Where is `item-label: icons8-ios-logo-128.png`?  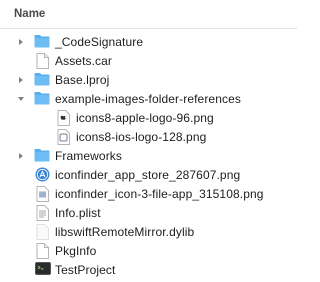
item-label: icons8-ios-logo-128.png is located at coordinates (141, 136).